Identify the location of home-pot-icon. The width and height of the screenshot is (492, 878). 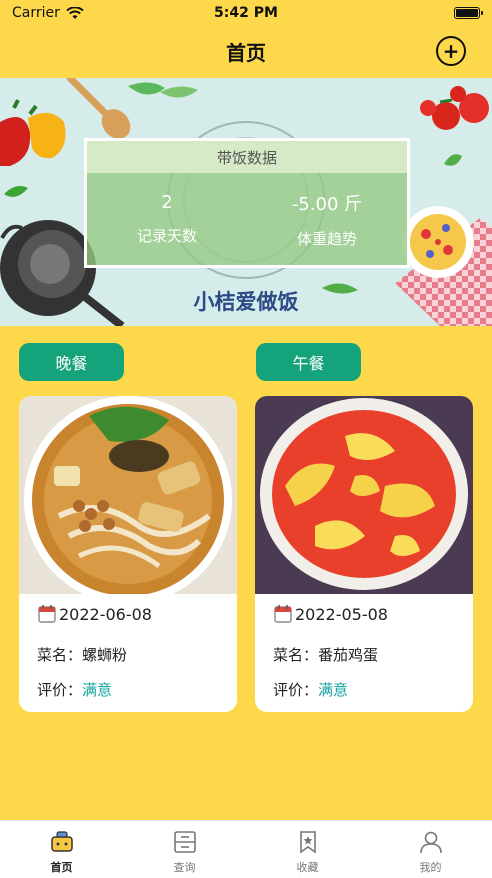
(61, 841).